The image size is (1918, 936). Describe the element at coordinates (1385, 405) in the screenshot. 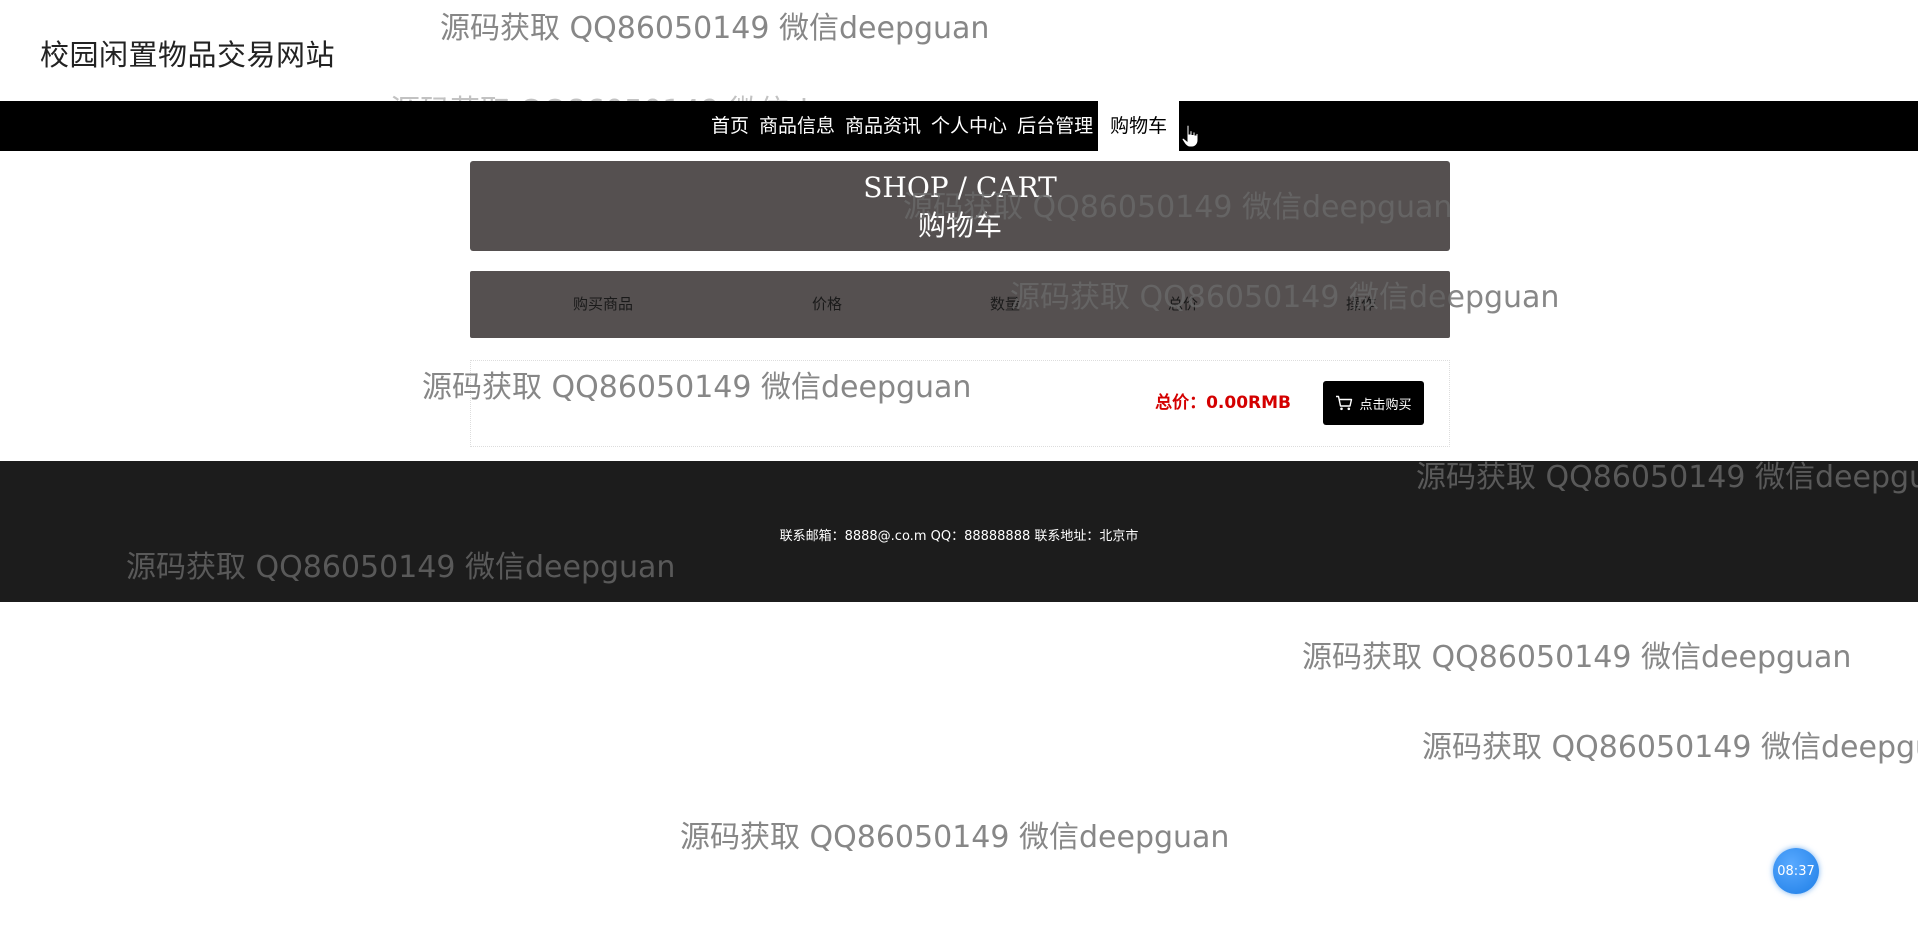

I see `buy-button-label: 点击购买` at that location.